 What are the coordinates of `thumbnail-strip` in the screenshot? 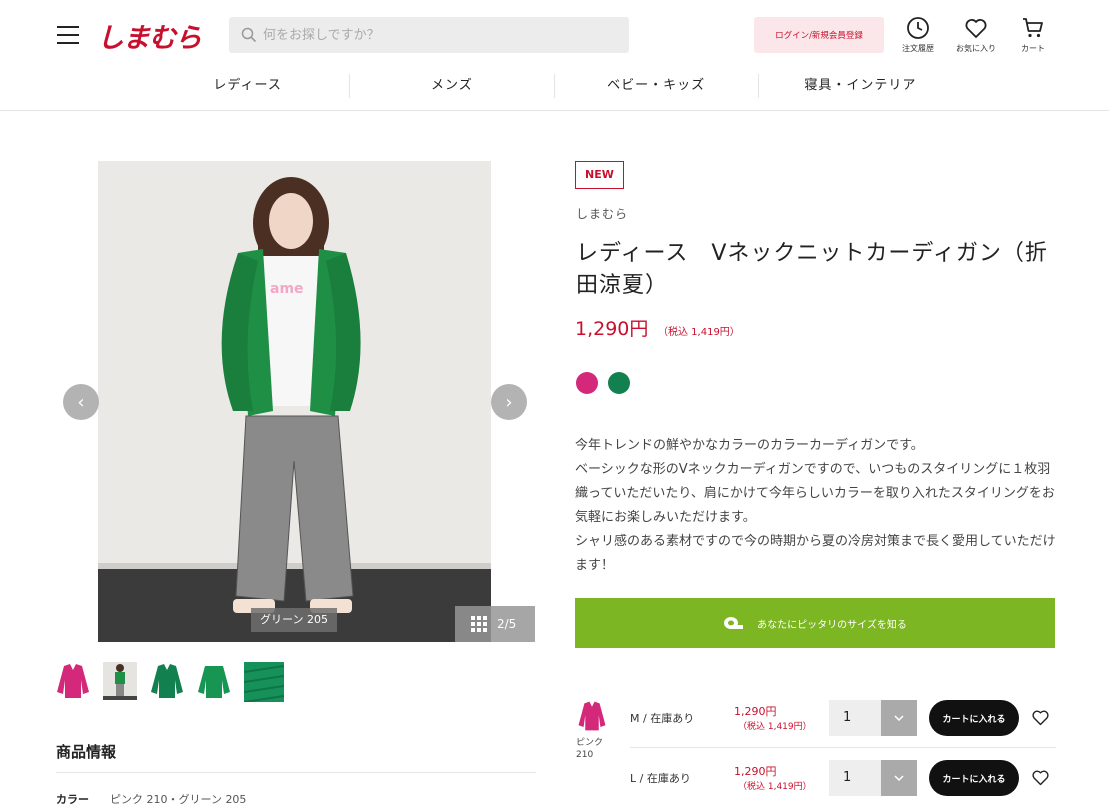 It's located at (170, 682).